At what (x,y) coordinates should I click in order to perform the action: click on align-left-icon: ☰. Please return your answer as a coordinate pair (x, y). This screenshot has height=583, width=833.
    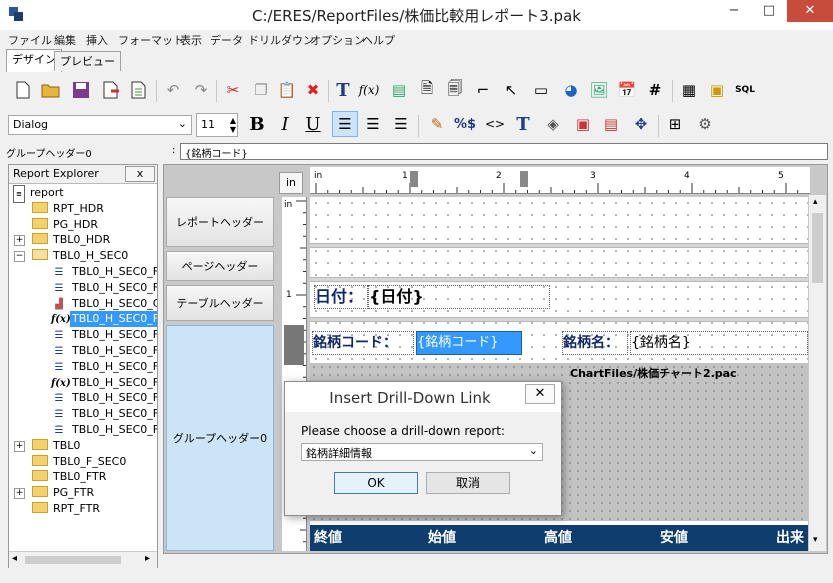
    Looking at the image, I should click on (345, 124).